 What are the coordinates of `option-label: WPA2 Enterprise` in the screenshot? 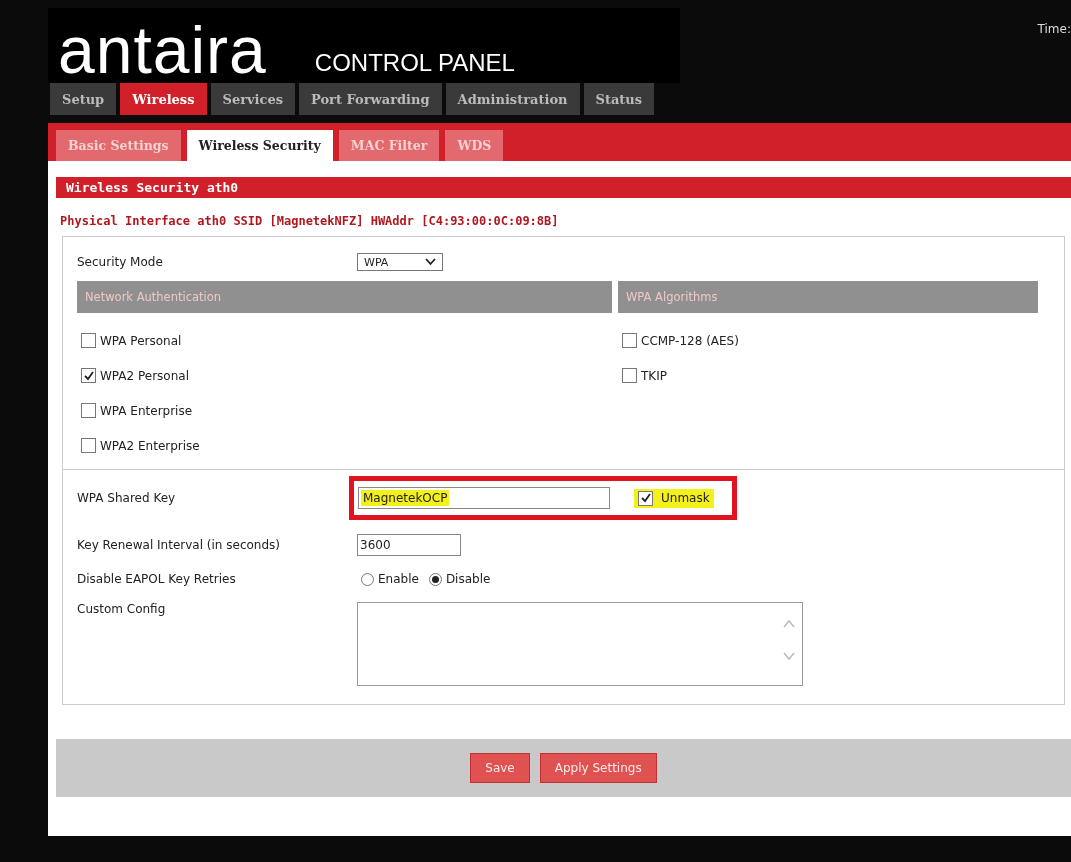 It's located at (150, 445).